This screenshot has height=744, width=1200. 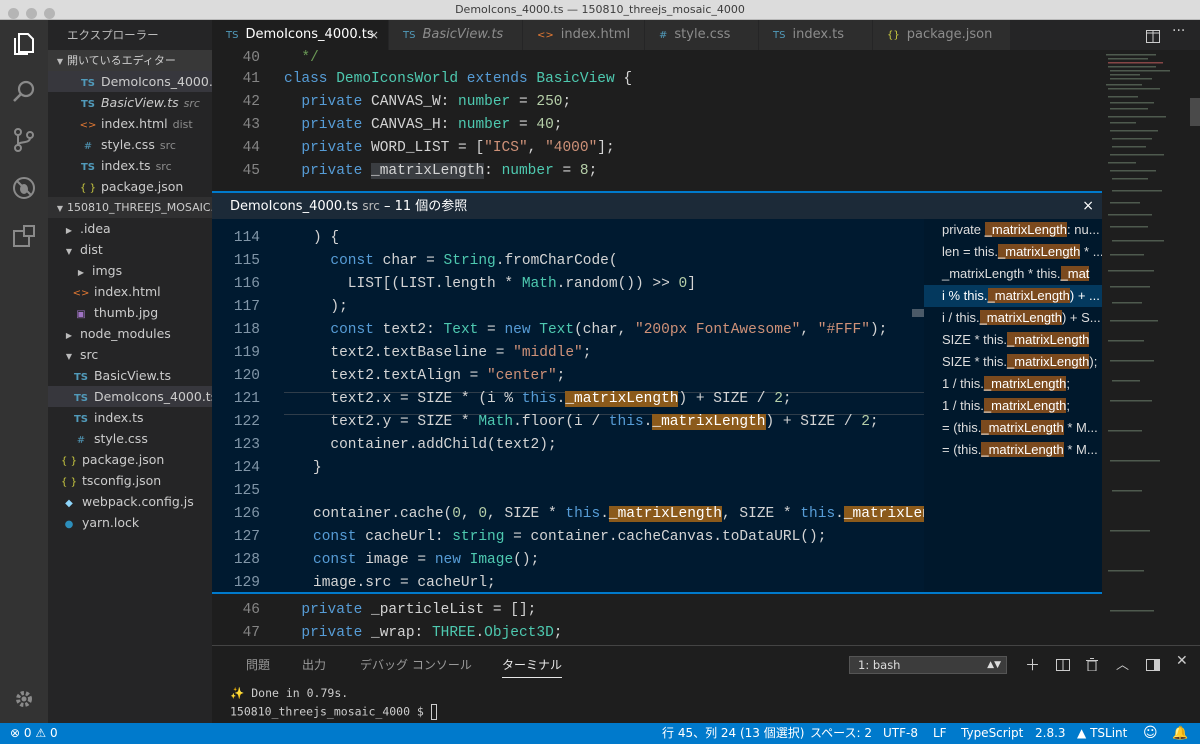 I want to click on file-label: style.css, so click(x=120, y=438).